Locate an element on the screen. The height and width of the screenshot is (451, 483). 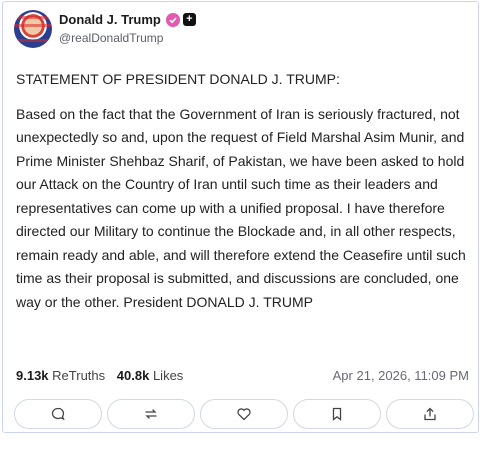
post-headline: STATEMENT OF PRESIDENT DONALD J. TRUMP: is located at coordinates (178, 79).